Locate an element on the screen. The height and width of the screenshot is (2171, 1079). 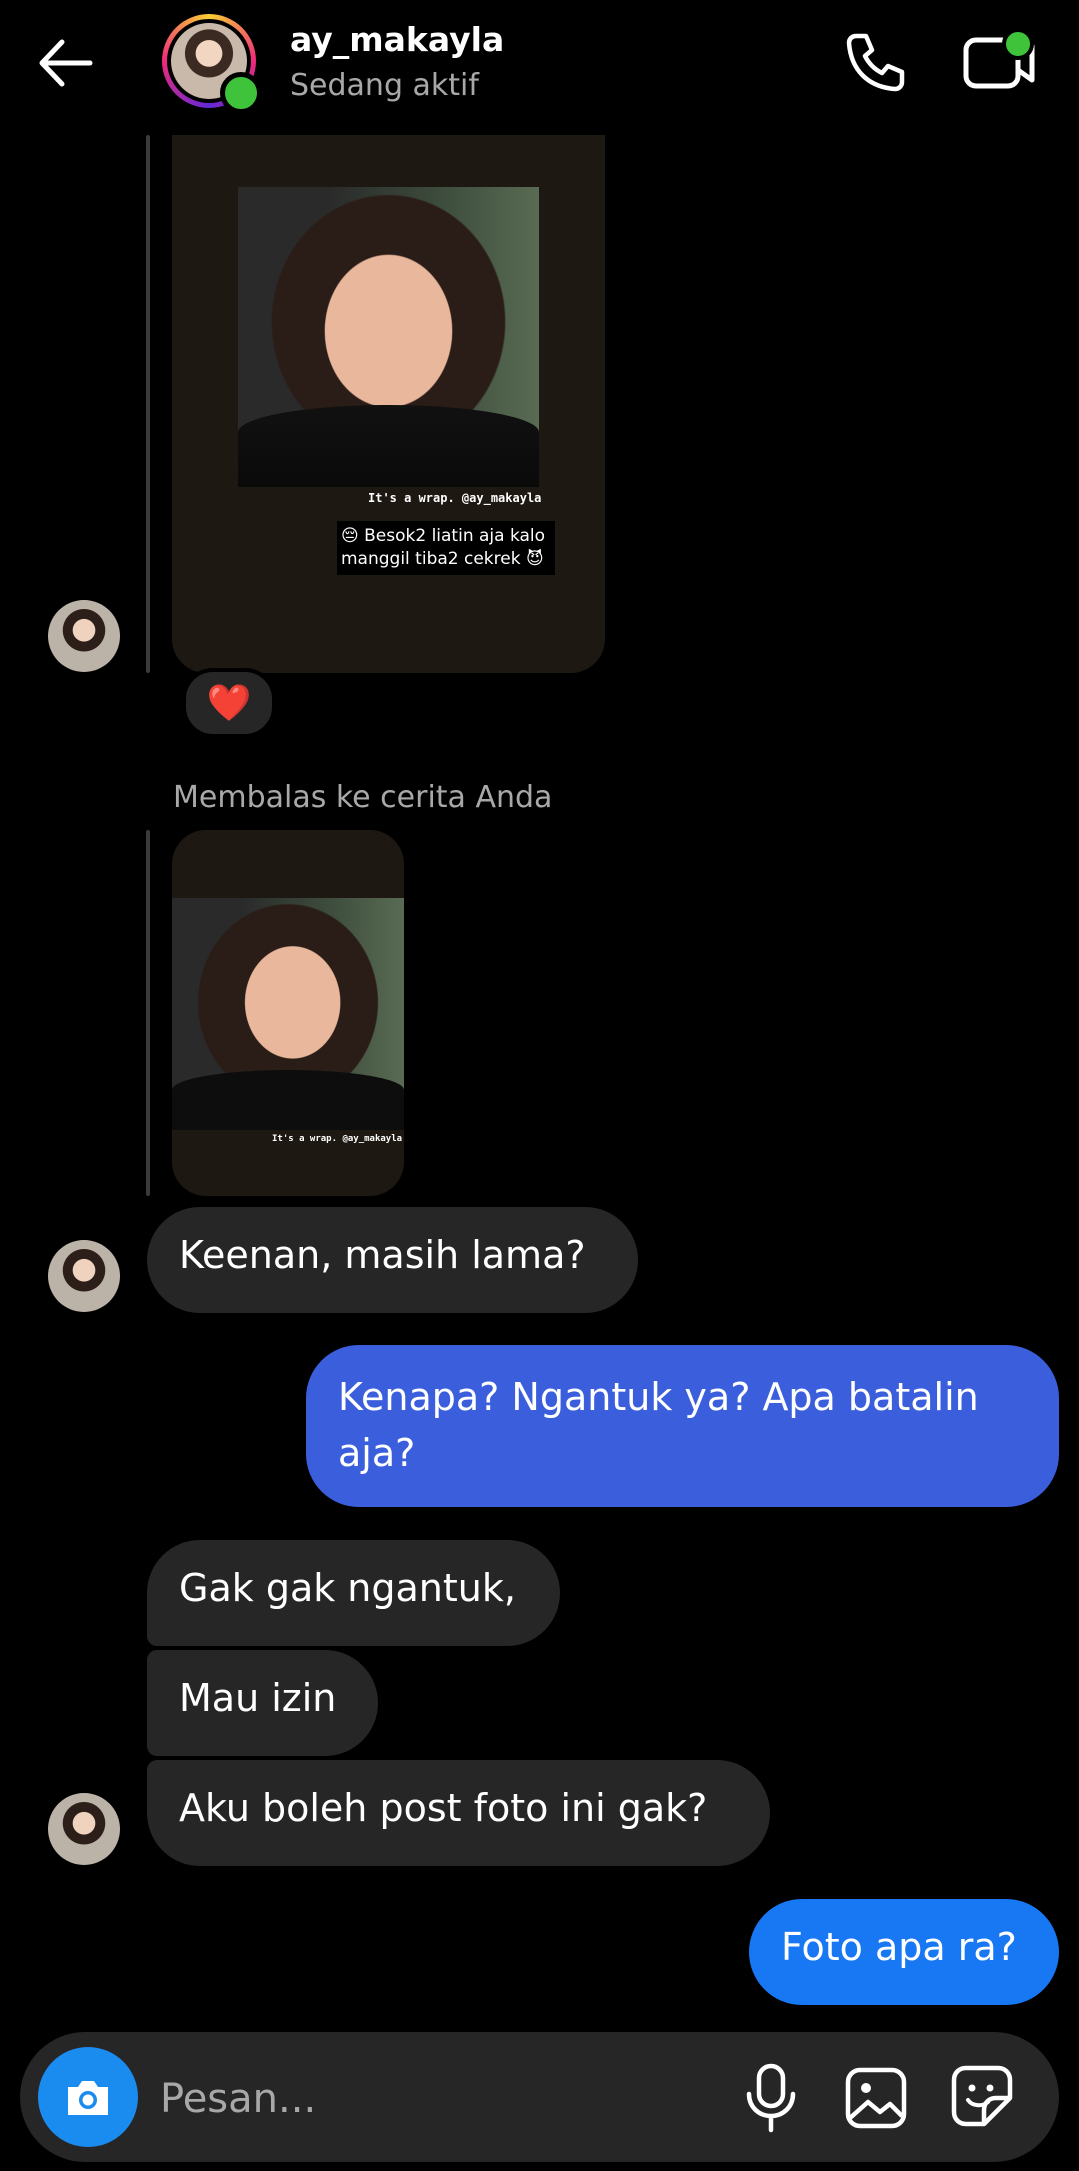
back-button is located at coordinates (65, 63).